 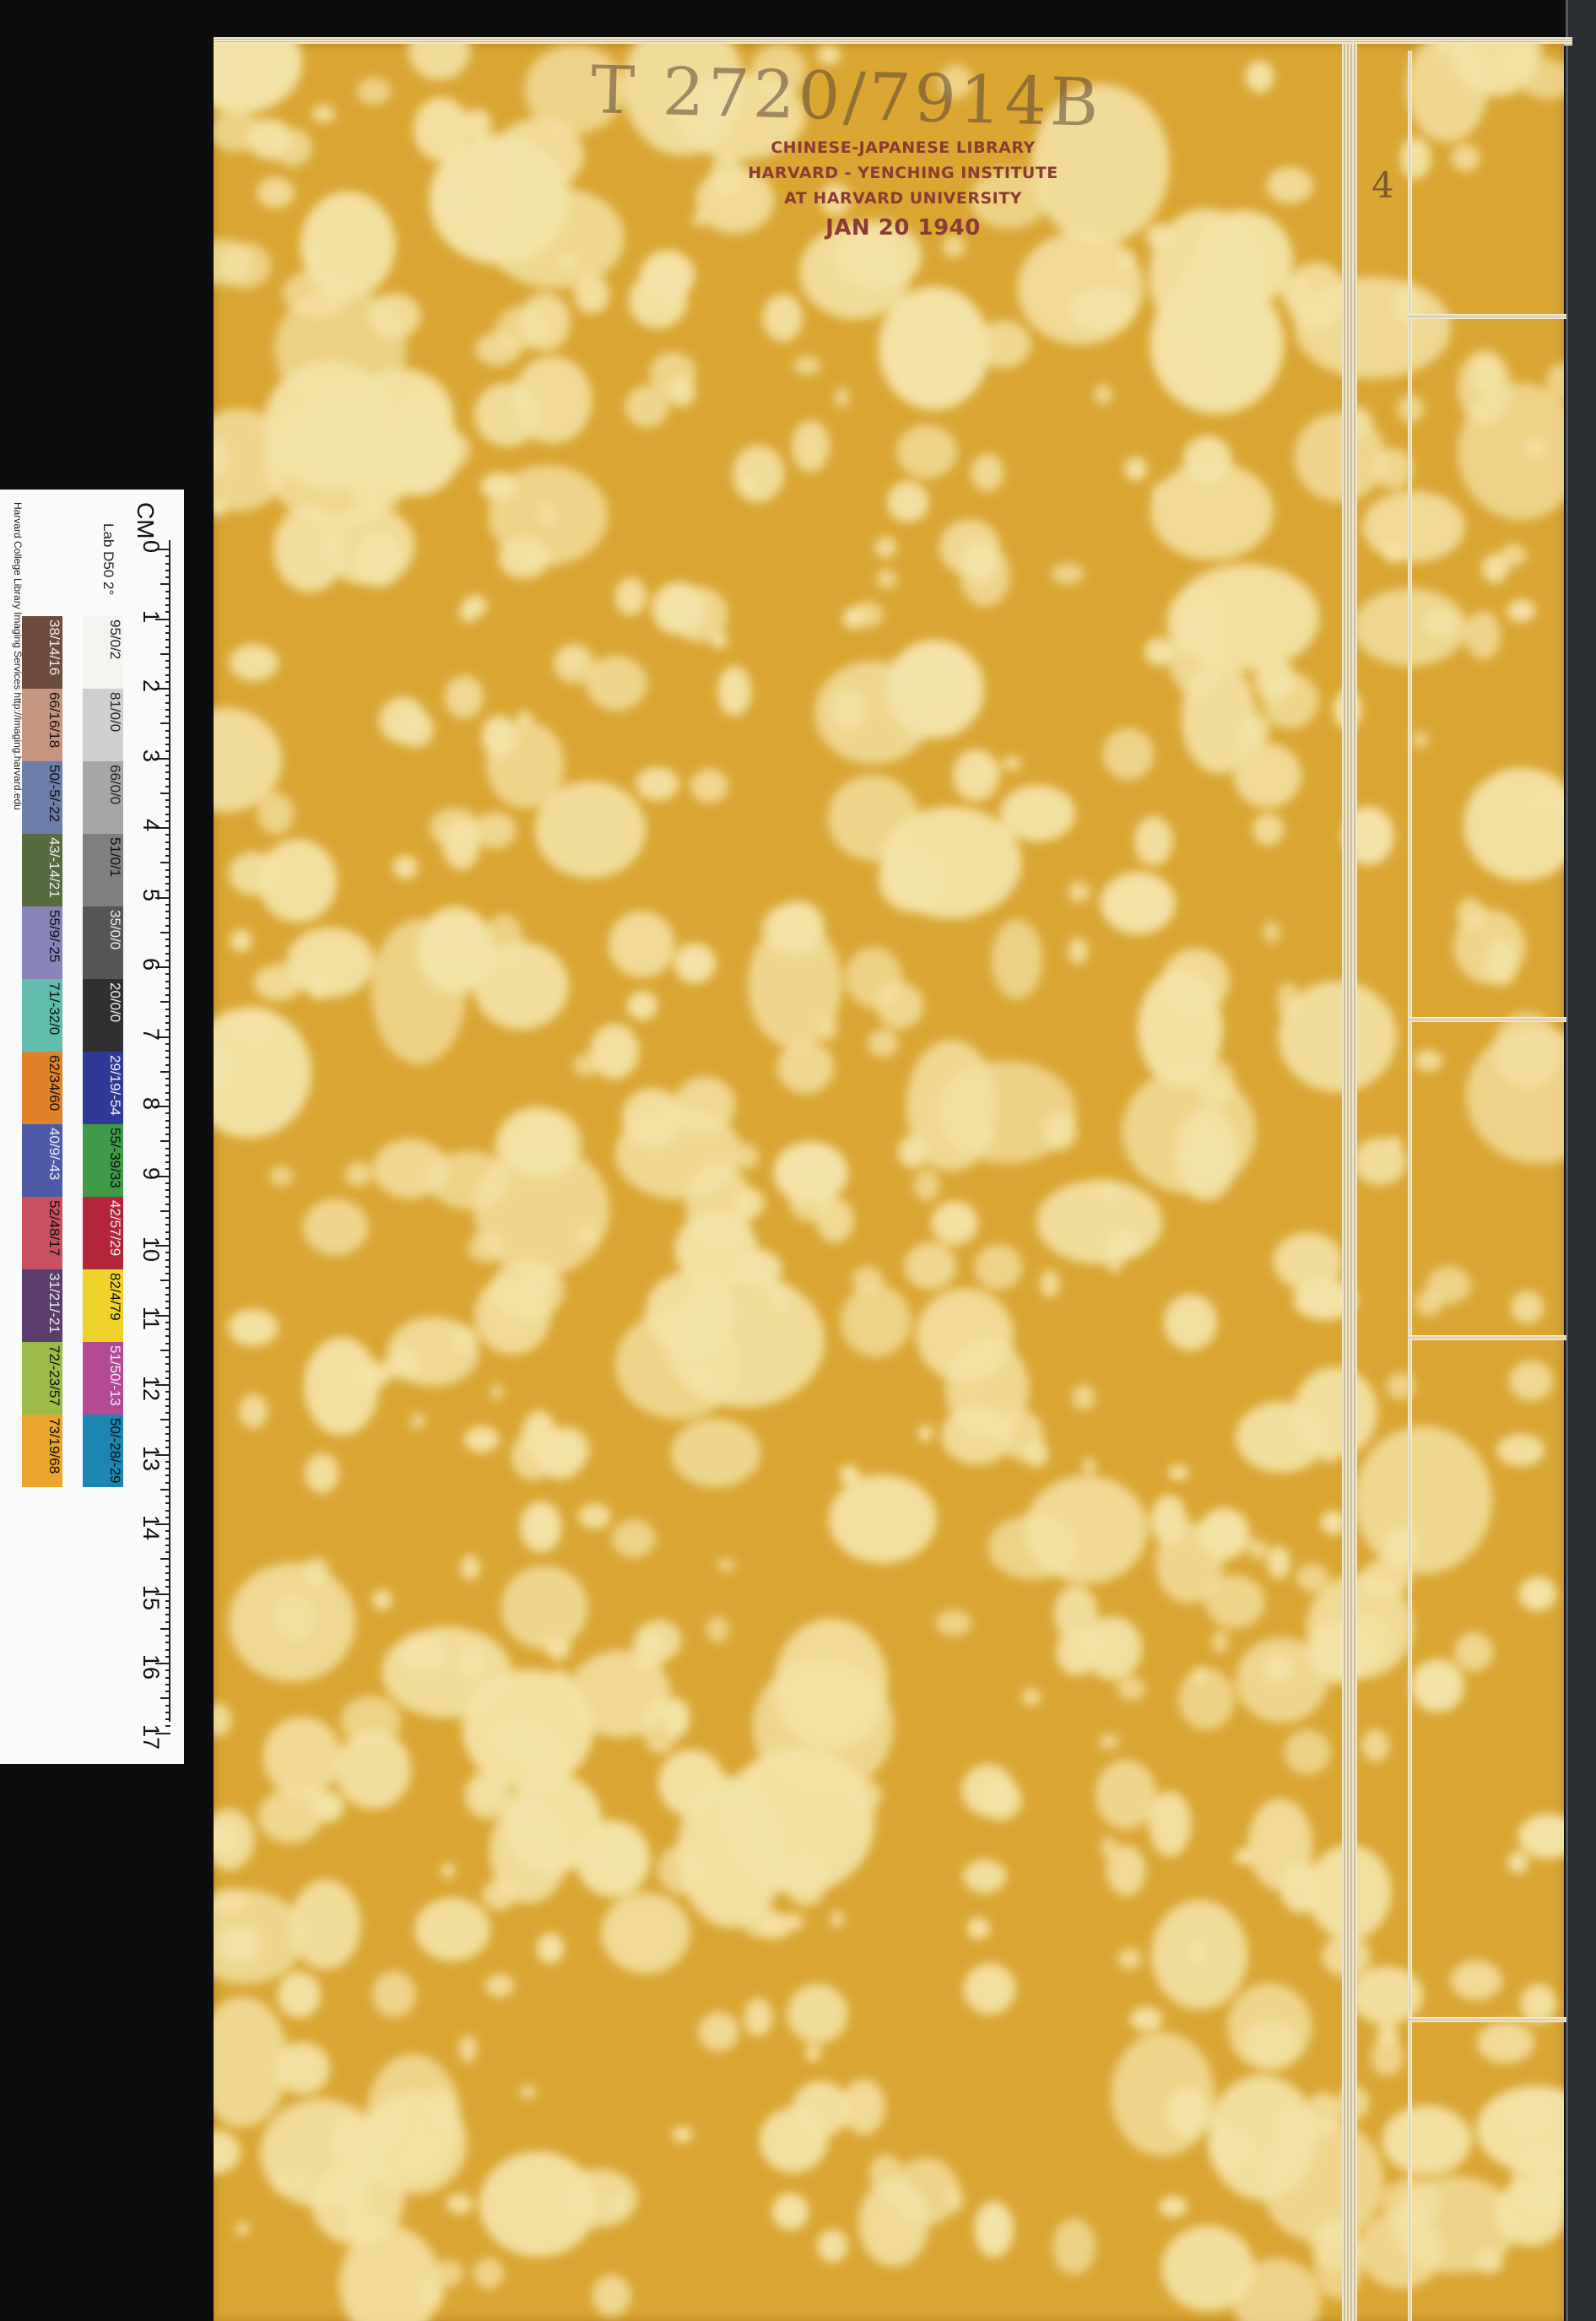 I want to click on color-patch-label: 51/50/-13, so click(x=115, y=1375).